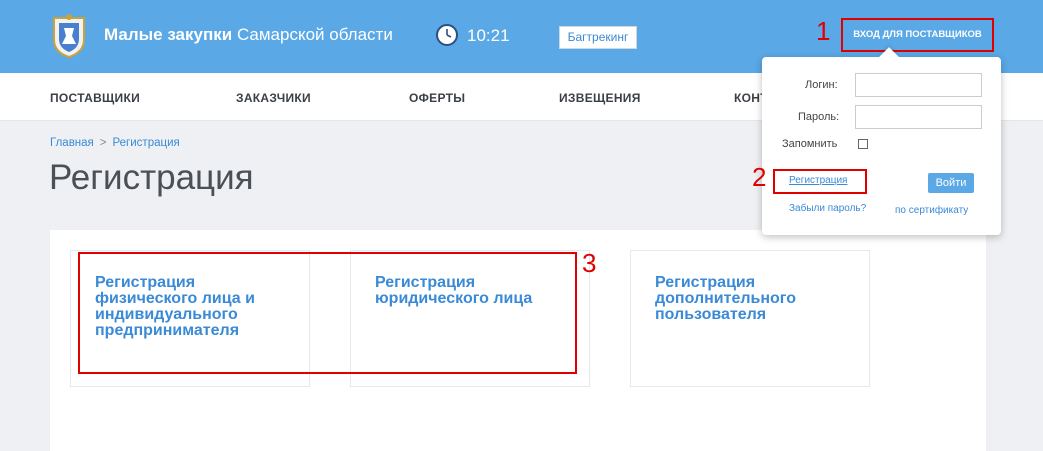 The width and height of the screenshot is (1043, 451). What do you see at coordinates (69, 36) in the screenshot?
I see `coat-of-arms-icon` at bounding box center [69, 36].